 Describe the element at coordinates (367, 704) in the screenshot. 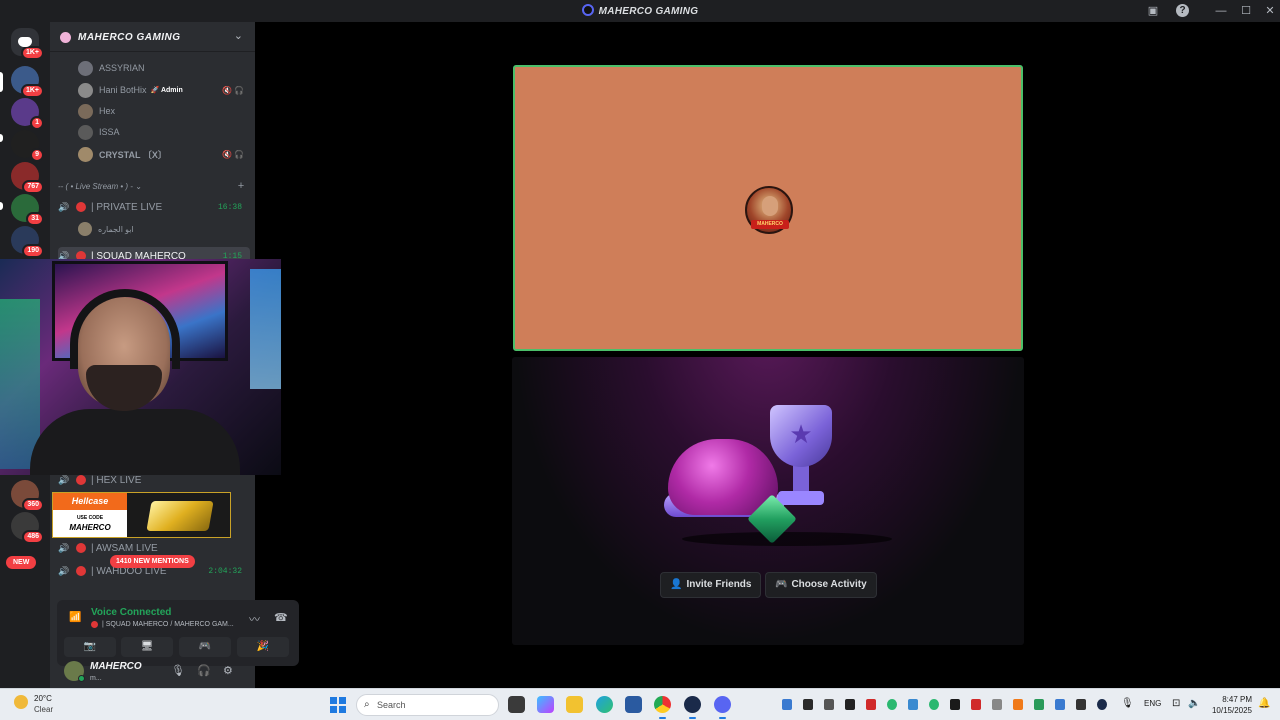

I see `search-icon: ⌕` at that location.